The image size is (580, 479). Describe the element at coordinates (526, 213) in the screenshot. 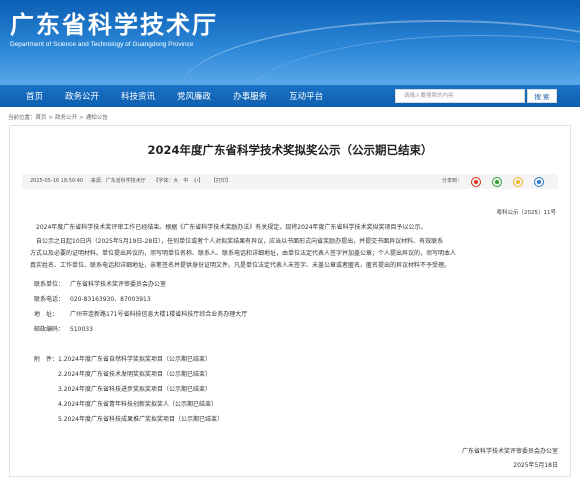

I see `document-number: 粤科公示〔2025〕11号` at that location.